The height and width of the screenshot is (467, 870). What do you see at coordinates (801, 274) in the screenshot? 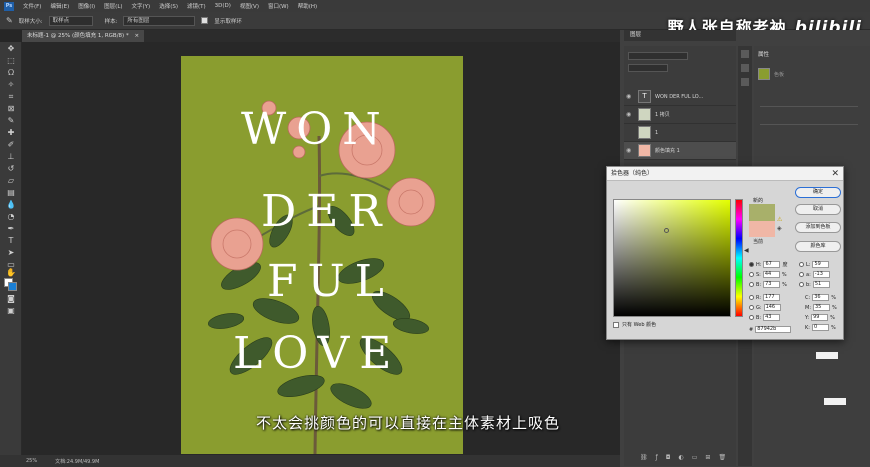
I see `lab-a-radio` at bounding box center [801, 274].